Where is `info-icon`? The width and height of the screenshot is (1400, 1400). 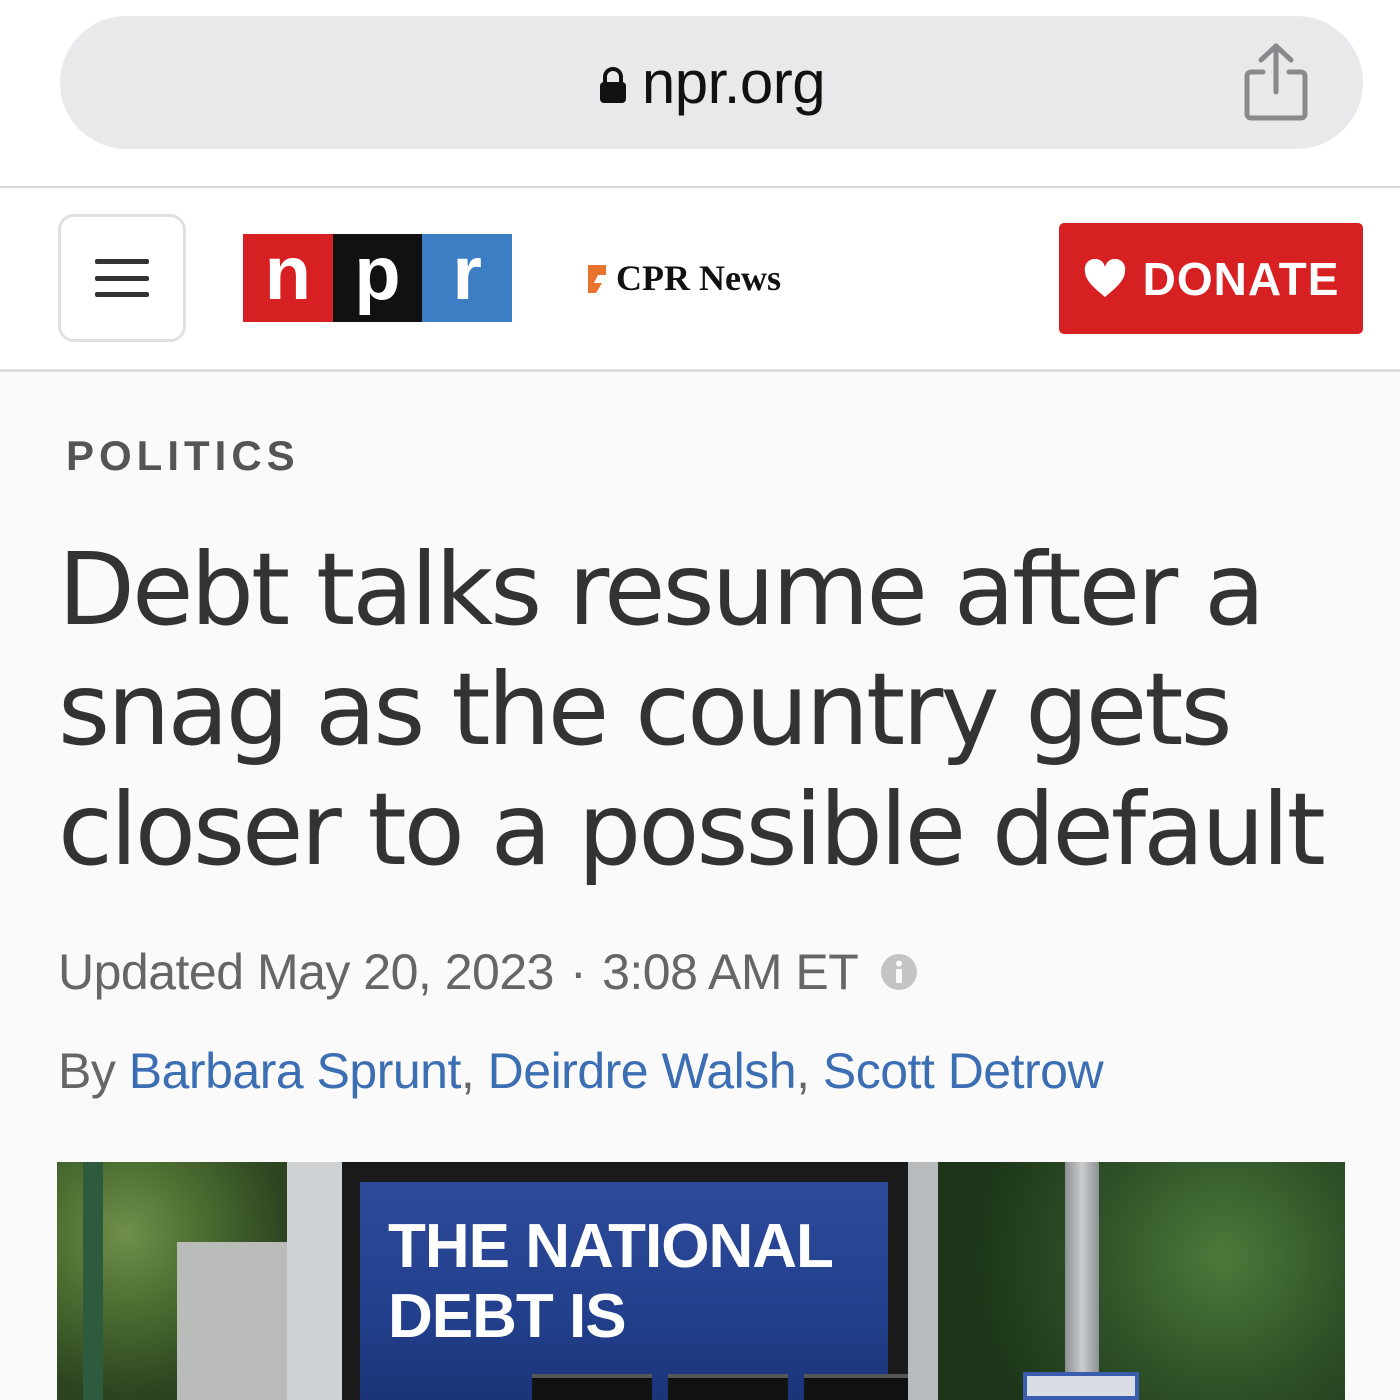 info-icon is located at coordinates (899, 972).